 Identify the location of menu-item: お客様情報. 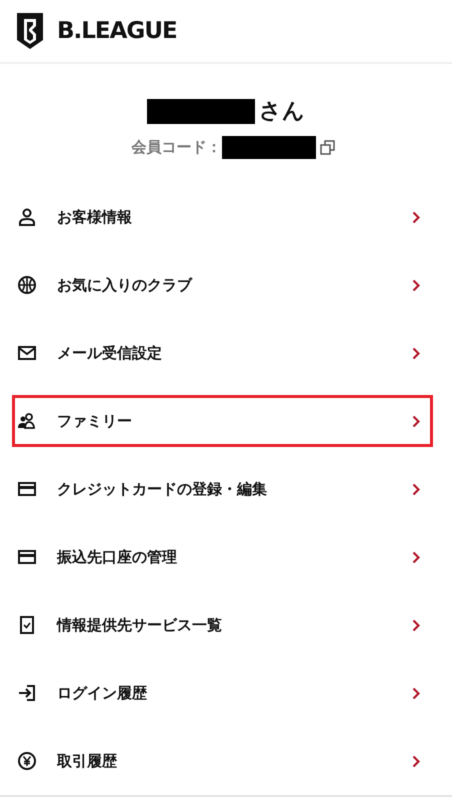
(222, 217).